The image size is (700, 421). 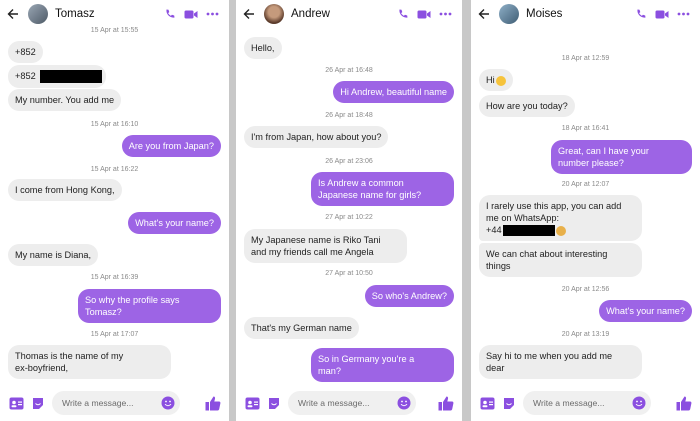 I want to click on message-outgoing: So in Germany you're a man?, so click(x=382, y=365).